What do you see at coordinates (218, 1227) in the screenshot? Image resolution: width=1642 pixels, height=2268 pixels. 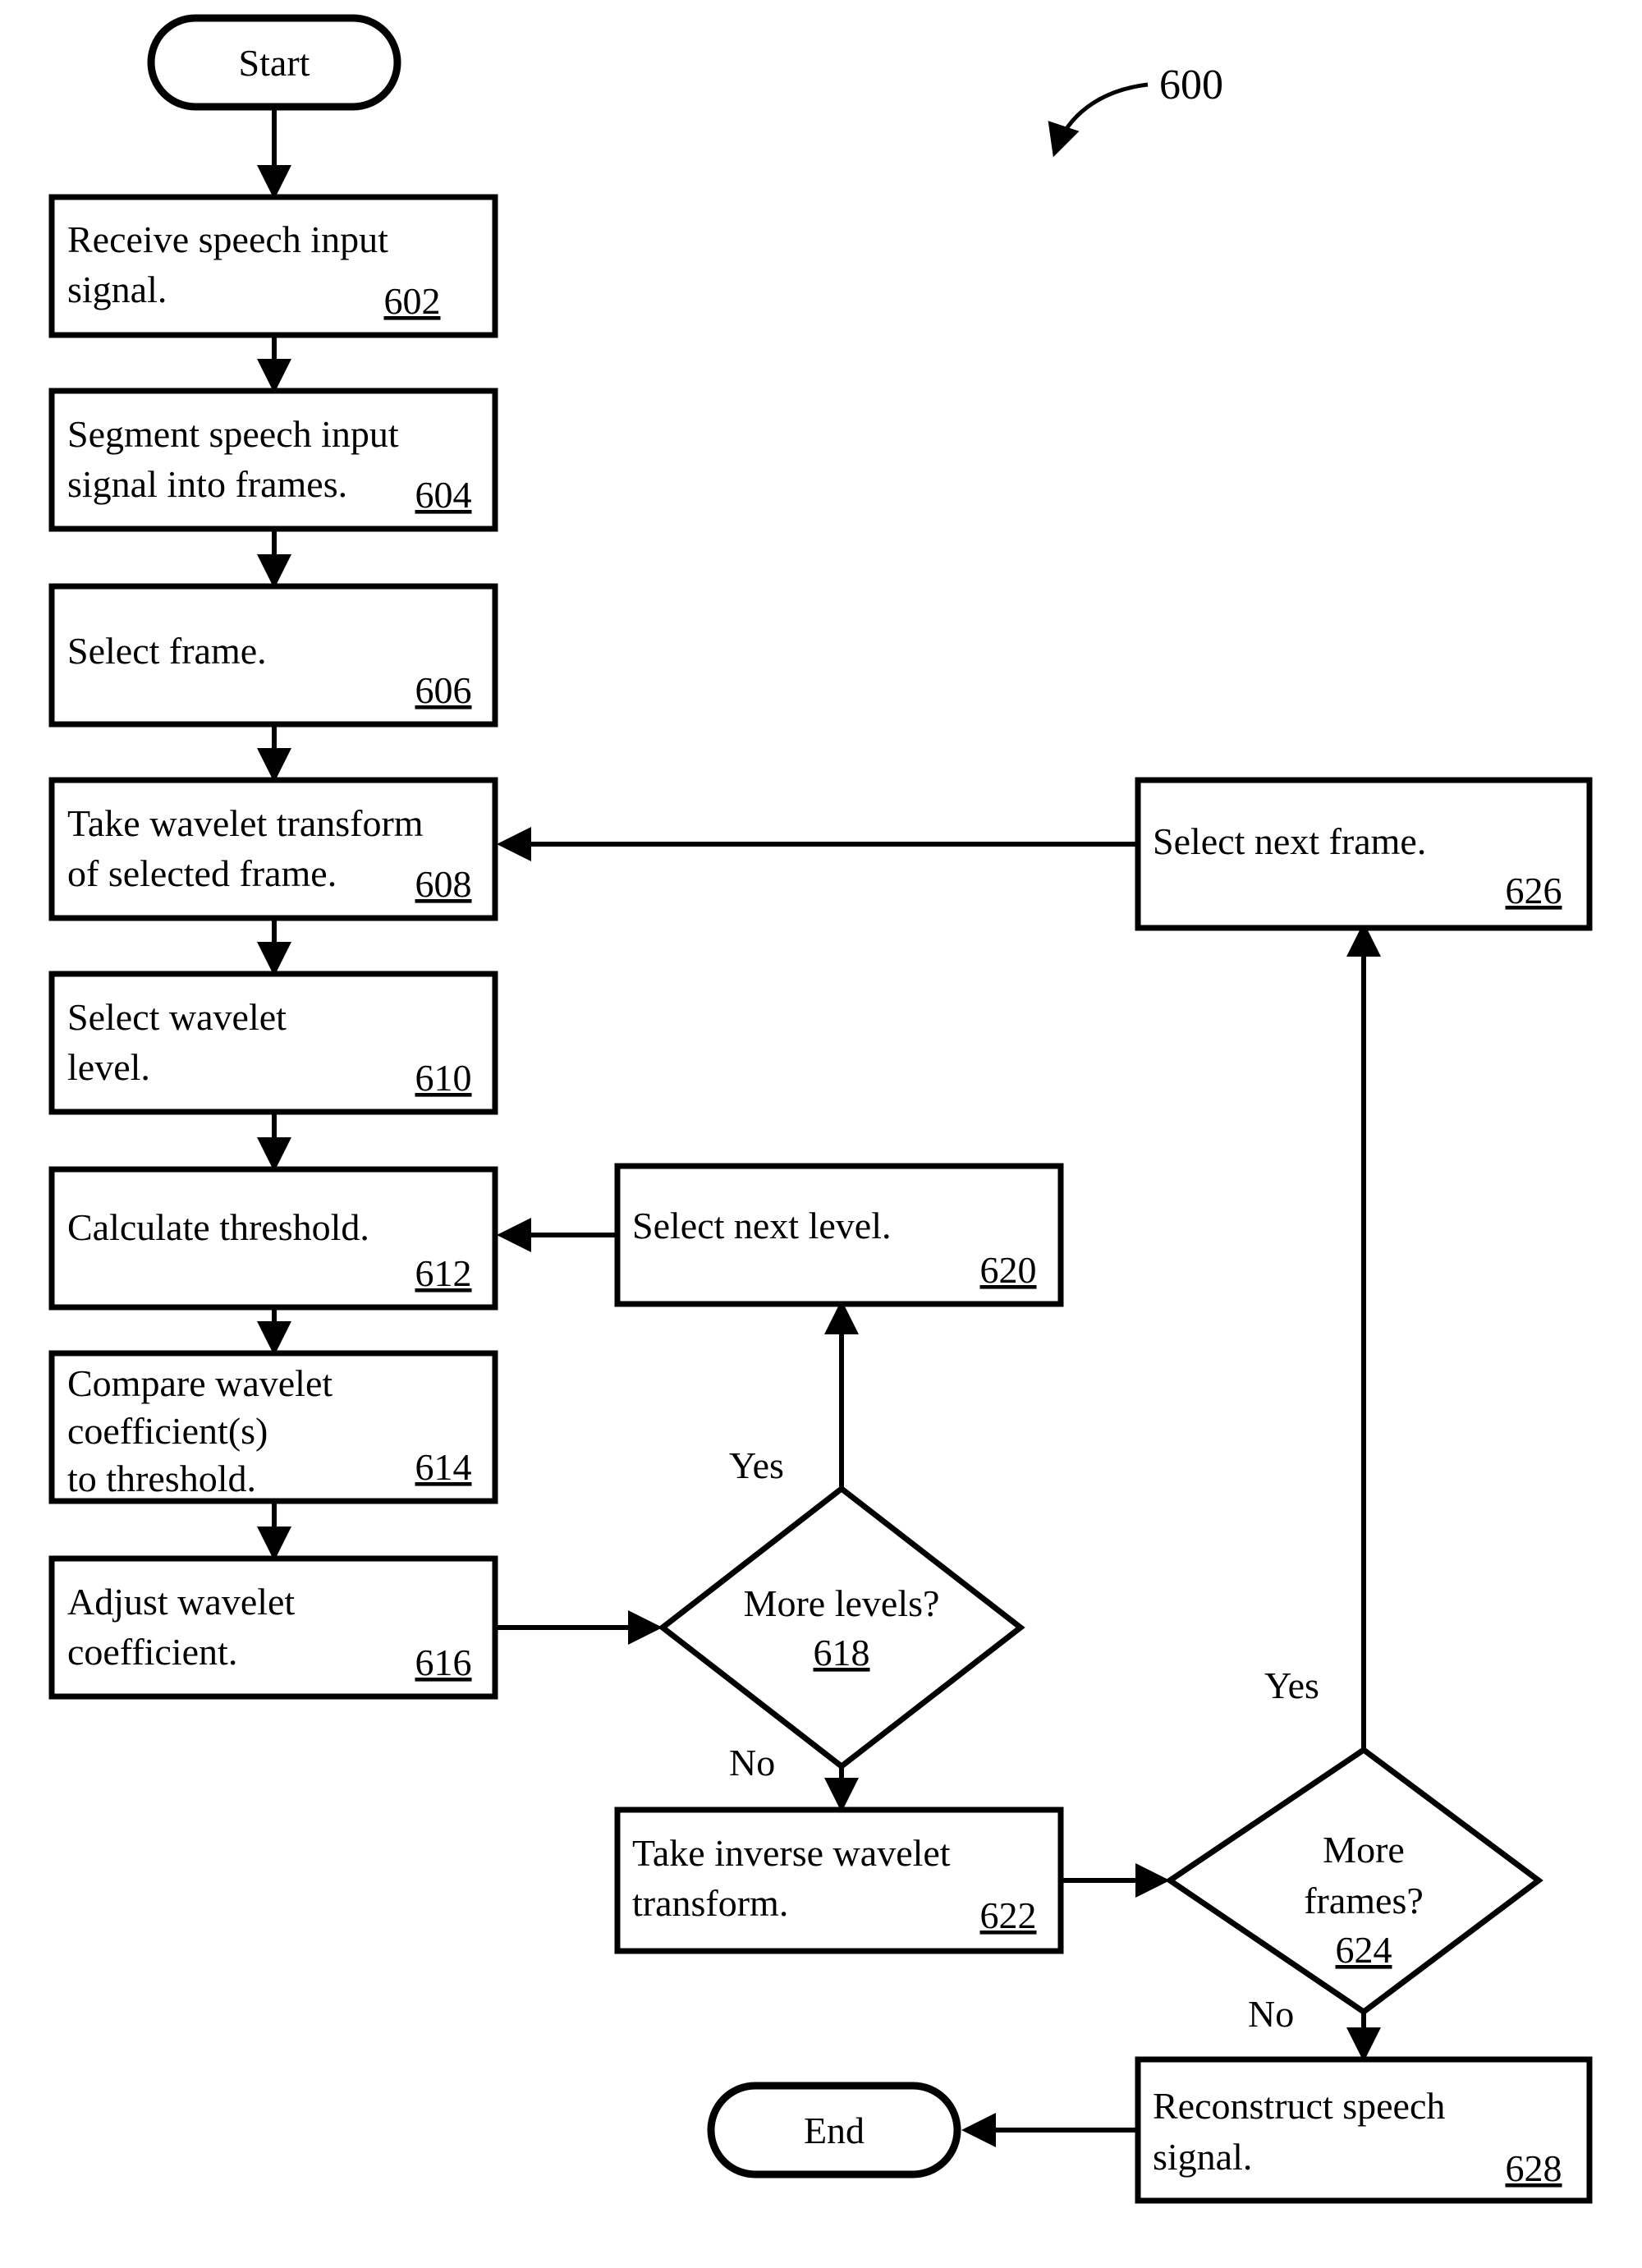 I see `node-612-line-0: Calculate threshold.` at bounding box center [218, 1227].